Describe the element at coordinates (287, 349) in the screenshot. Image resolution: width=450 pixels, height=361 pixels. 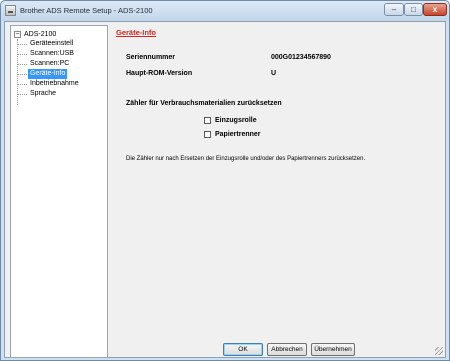
I see `cancel-button: Abbrechen` at that location.